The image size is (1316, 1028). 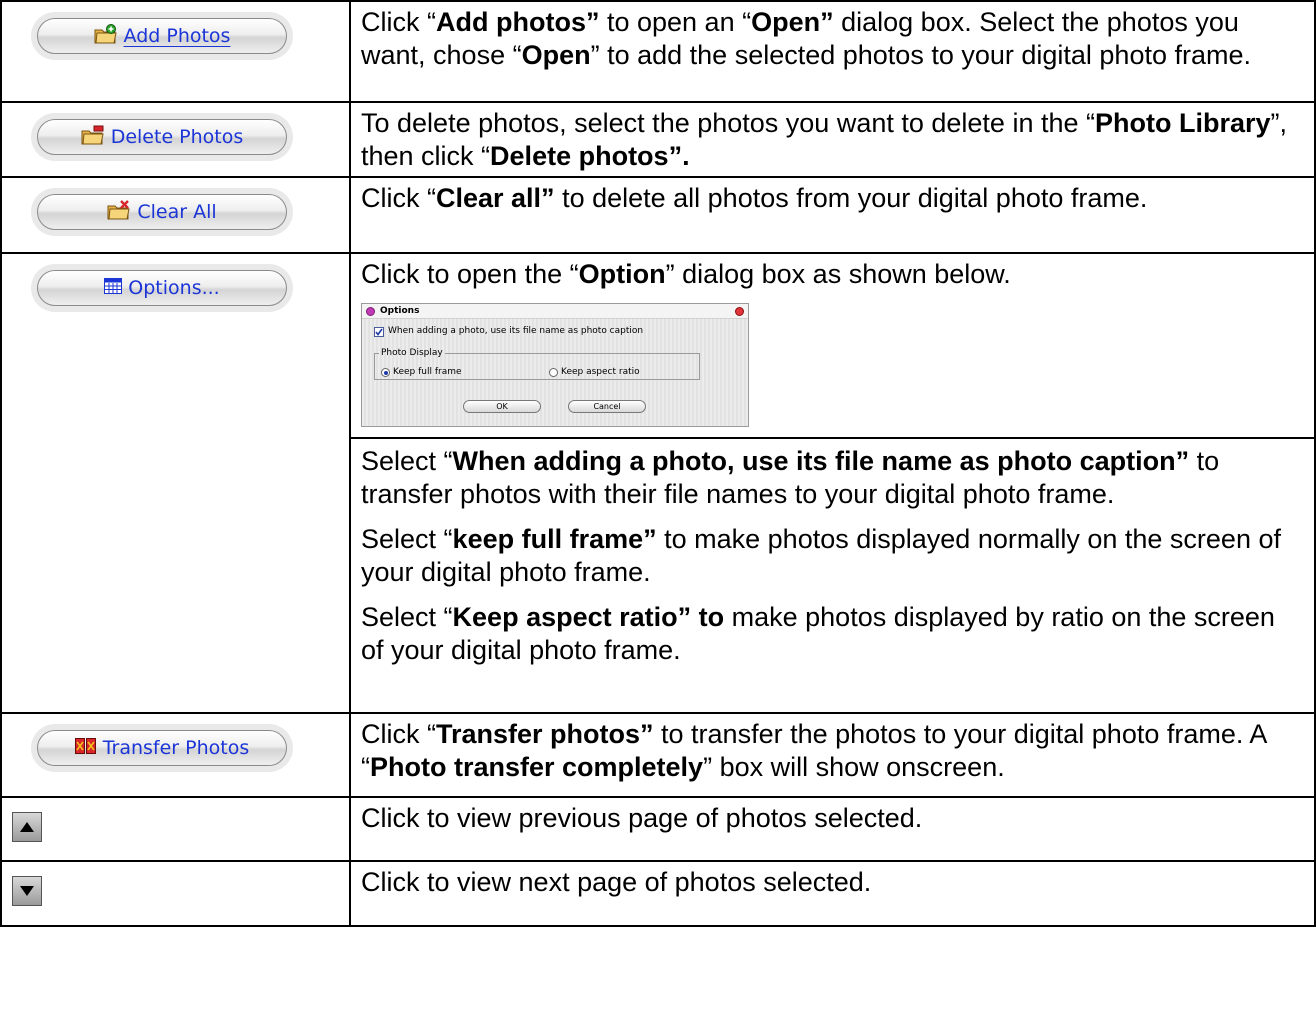 I want to click on dialog-close-icon, so click(x=739, y=311).